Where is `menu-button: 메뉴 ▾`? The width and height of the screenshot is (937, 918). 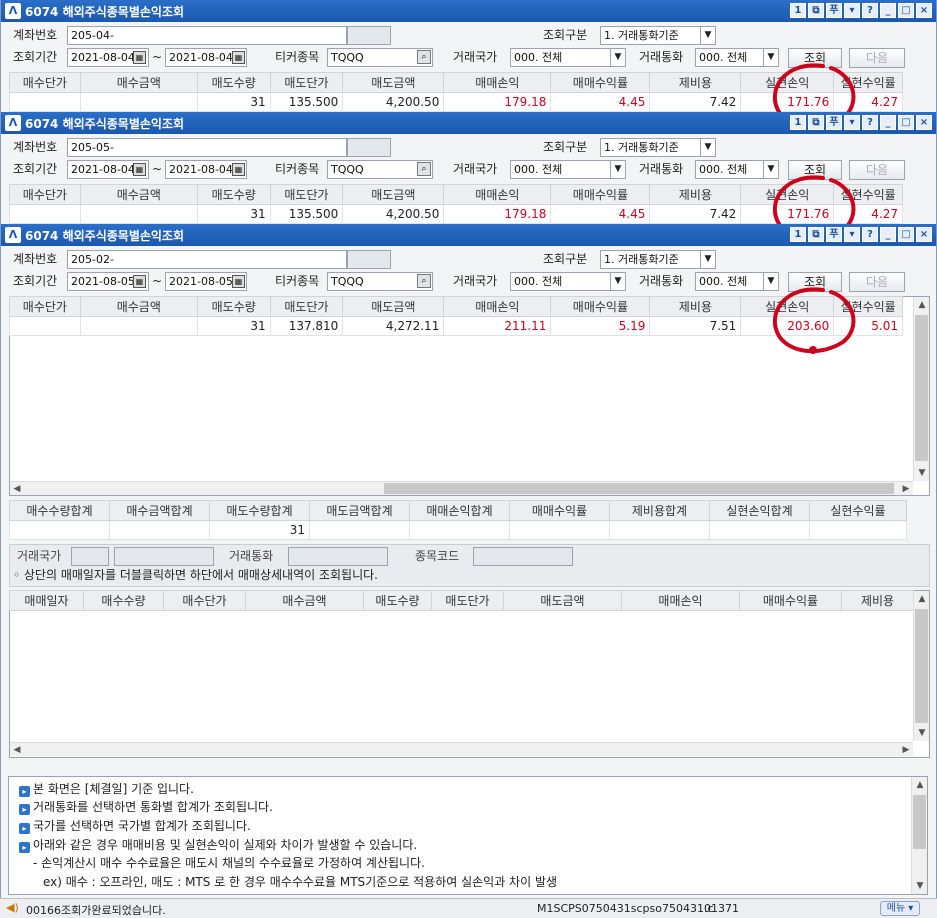
menu-button: 메뉴 ▾ is located at coordinates (900, 908).